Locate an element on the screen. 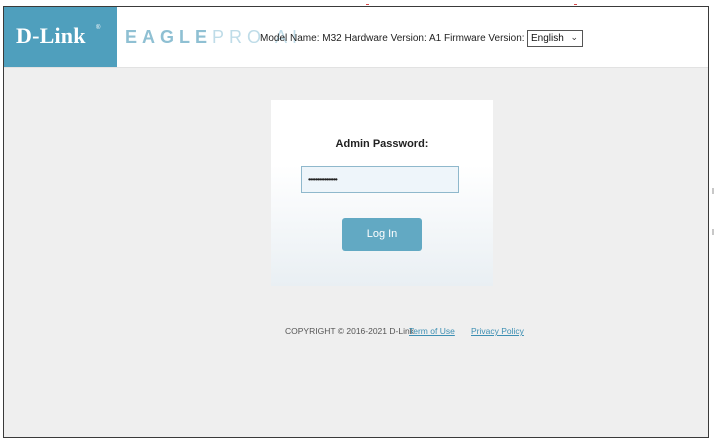  product-name-eagle: EAGLE is located at coordinates (169, 37).